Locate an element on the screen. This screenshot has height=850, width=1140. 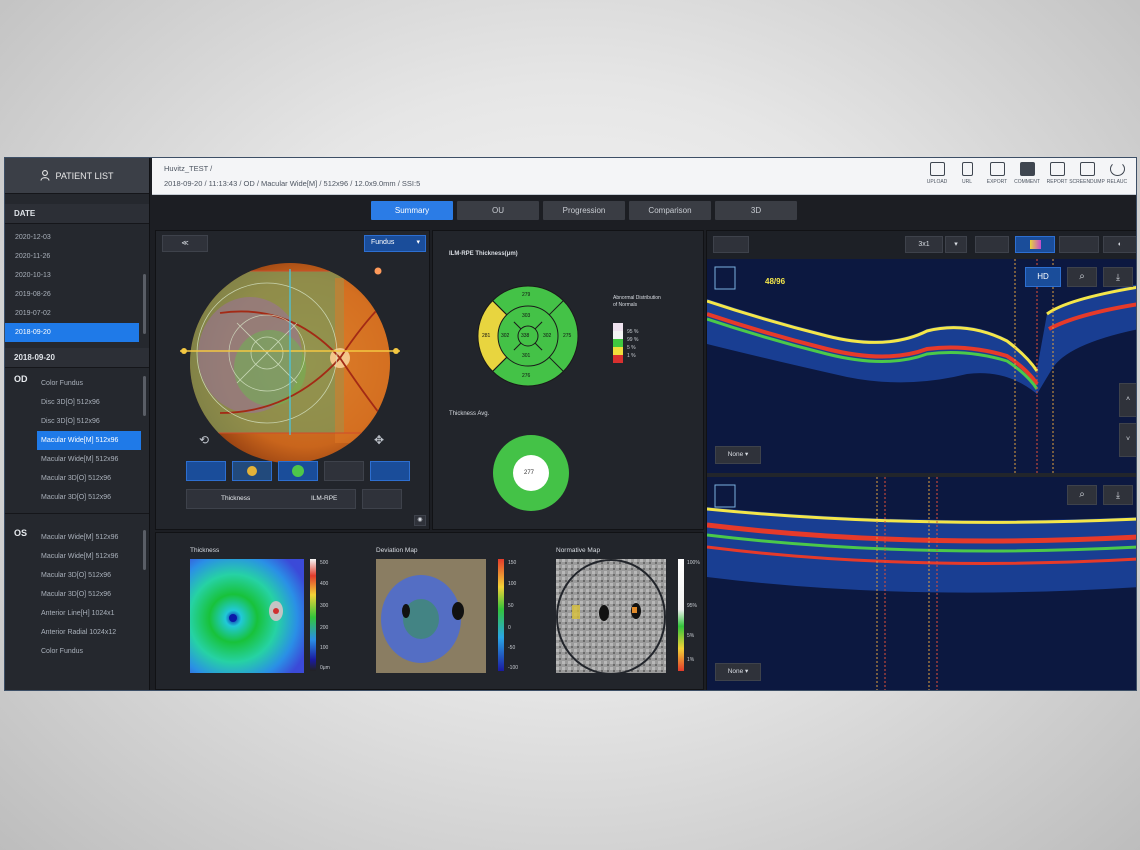
tab-ou: OU is located at coordinates (498, 210).